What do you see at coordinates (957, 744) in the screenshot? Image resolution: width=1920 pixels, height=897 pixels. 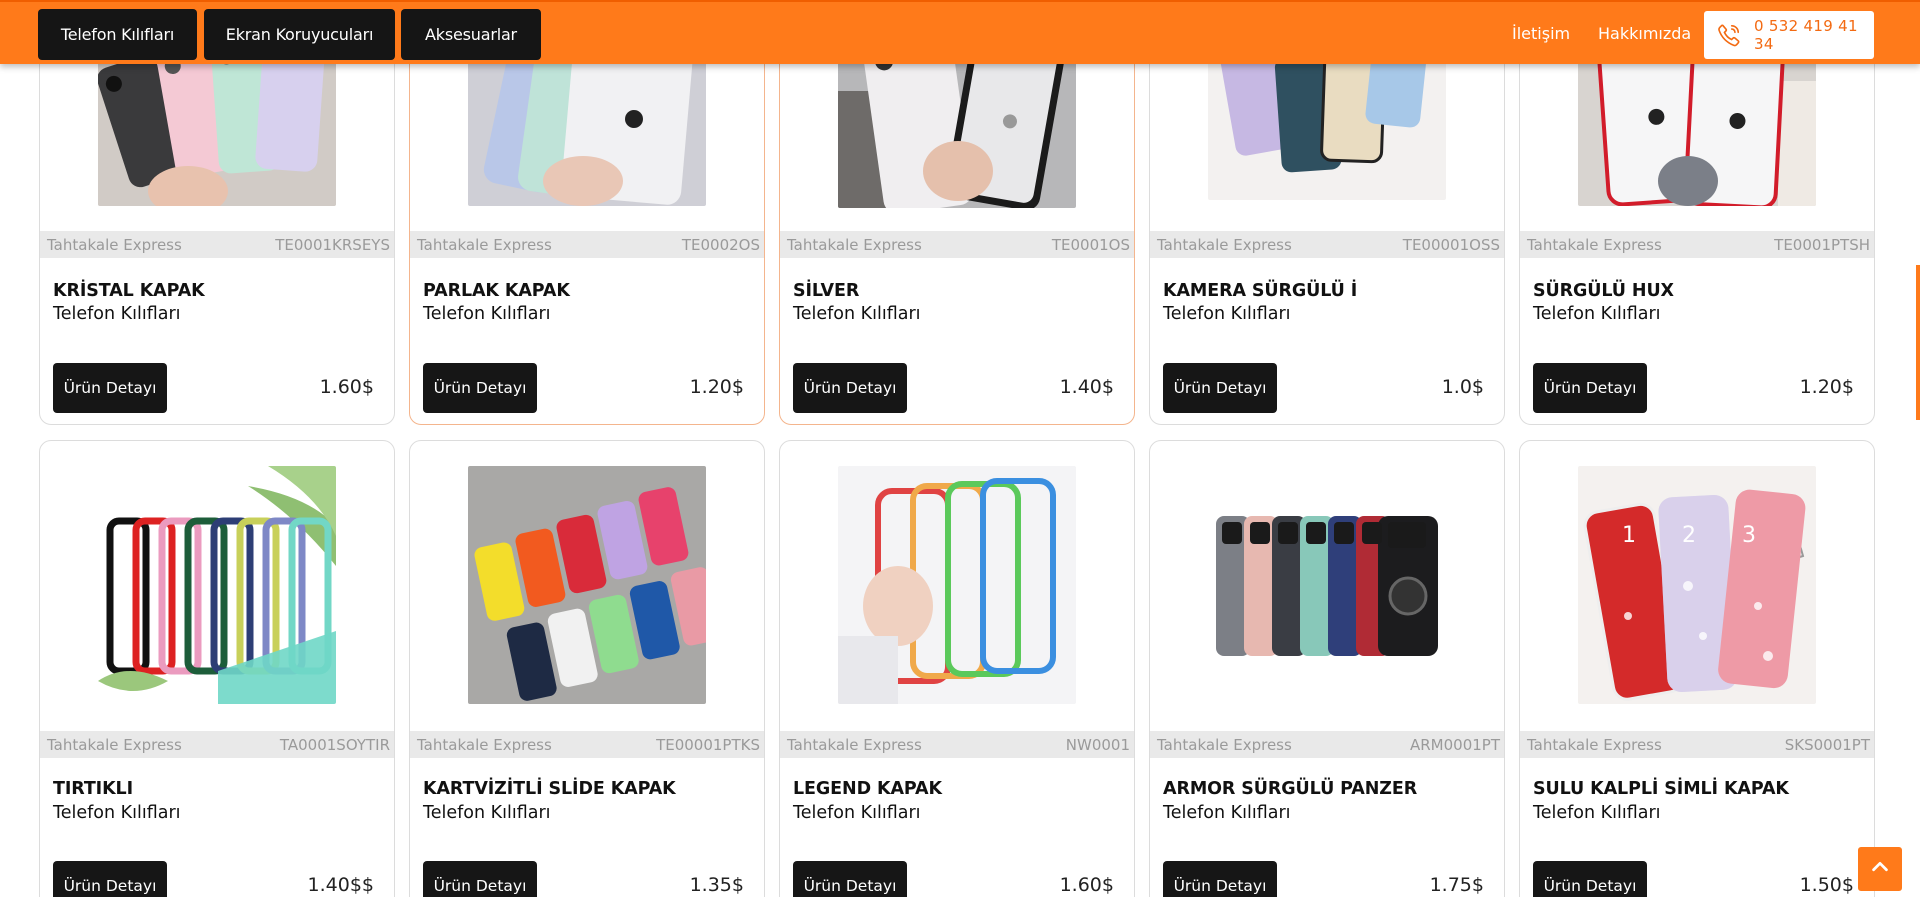 I see `product-meta: Tahtakale Express NW0001` at bounding box center [957, 744].